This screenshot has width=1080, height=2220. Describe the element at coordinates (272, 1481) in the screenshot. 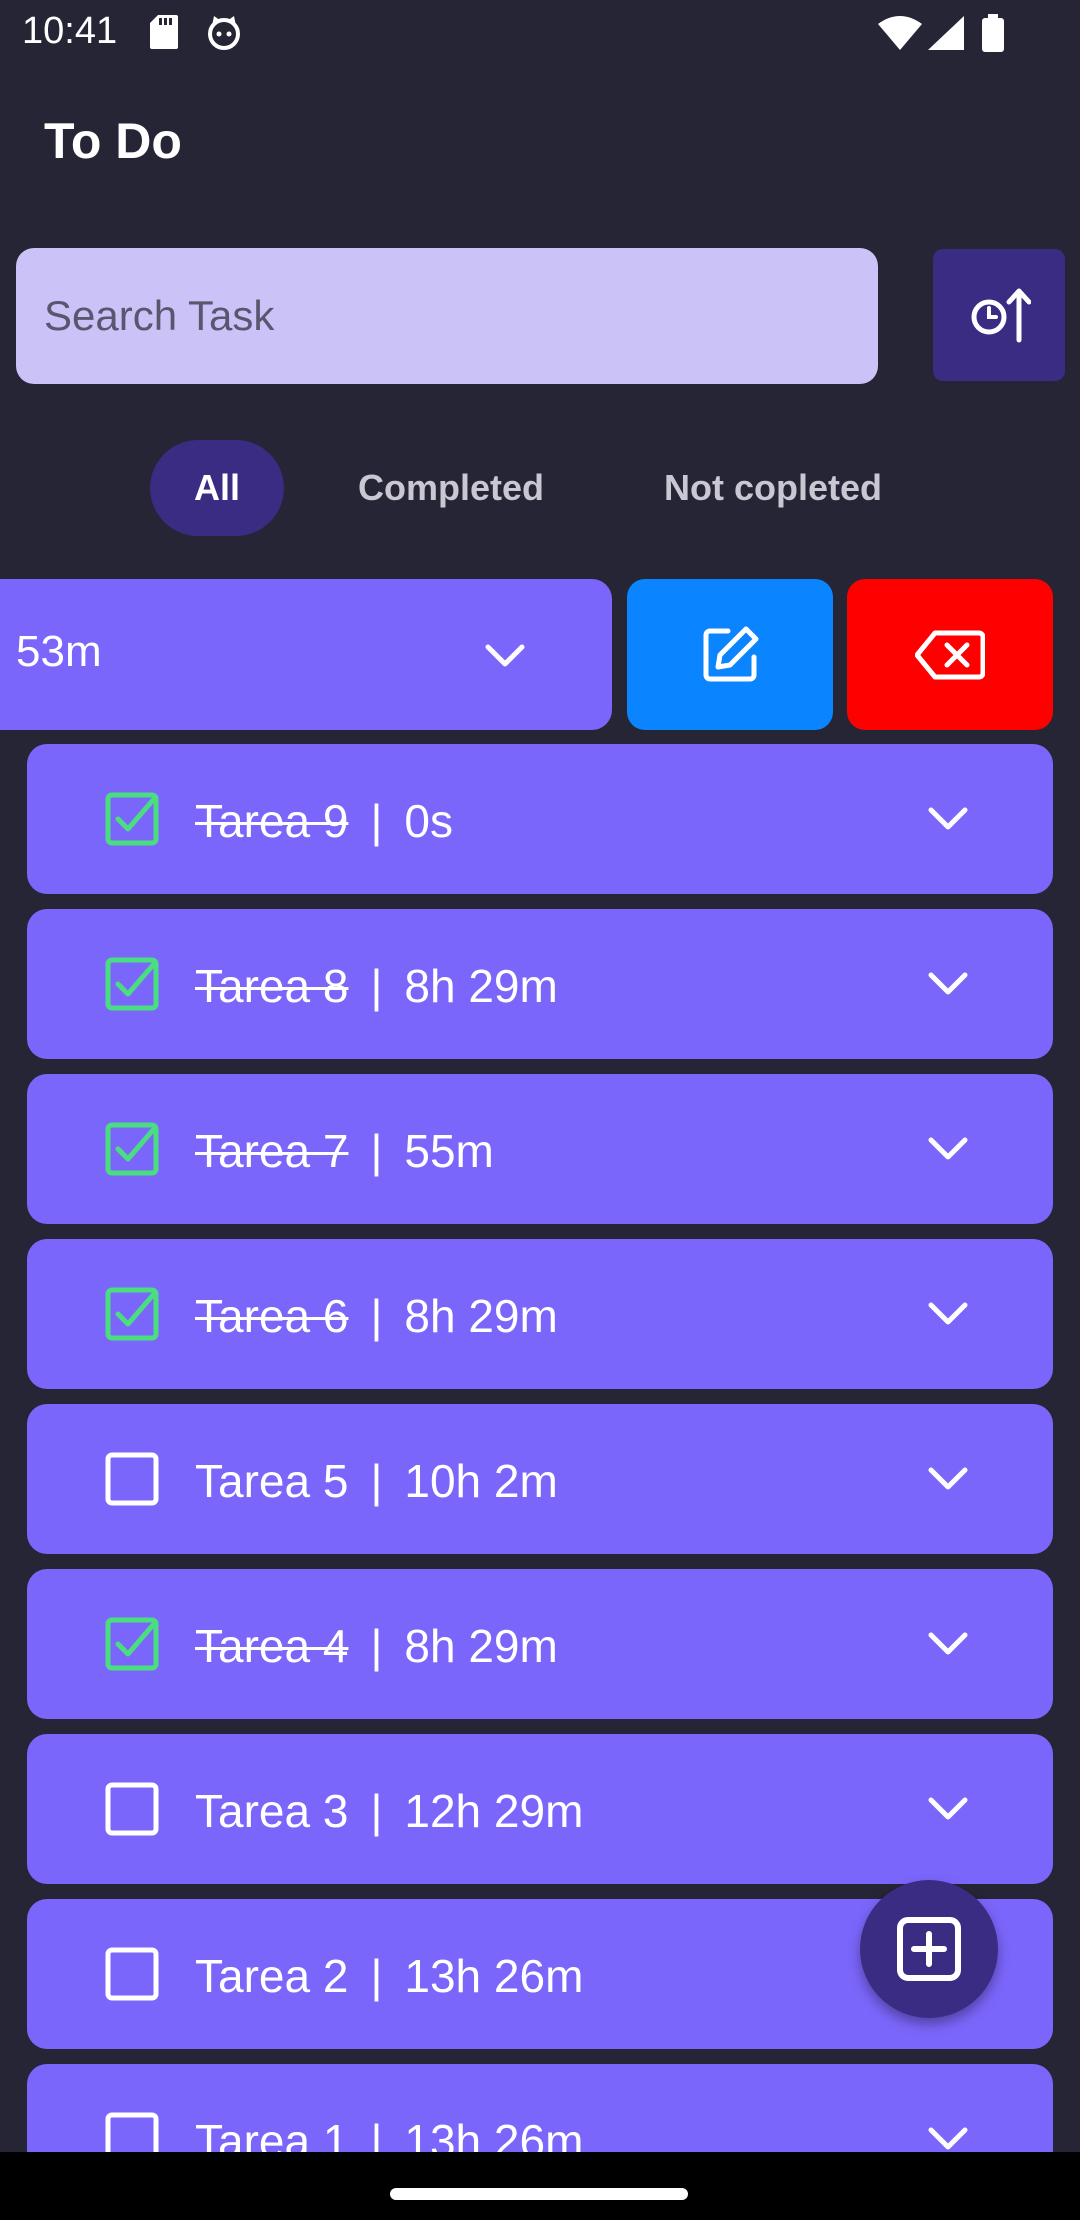

I see `task-name: Tarea 5` at that location.